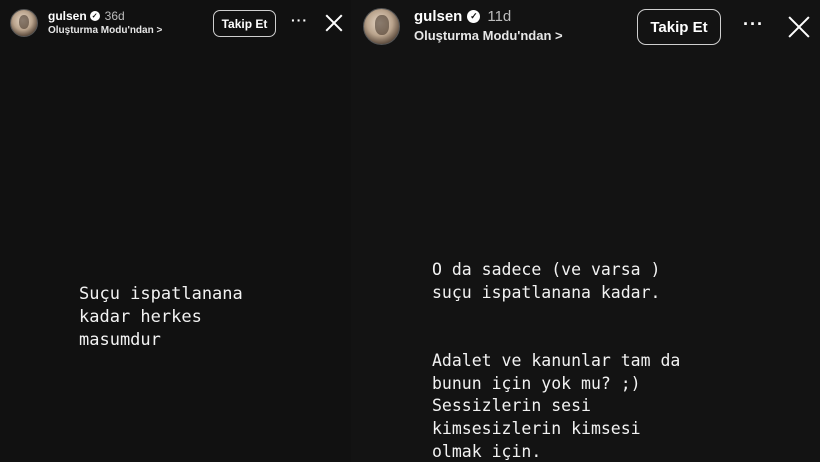 The height and width of the screenshot is (462, 820). I want to click on name-row: gulsen ✓ 36d, so click(105, 16).